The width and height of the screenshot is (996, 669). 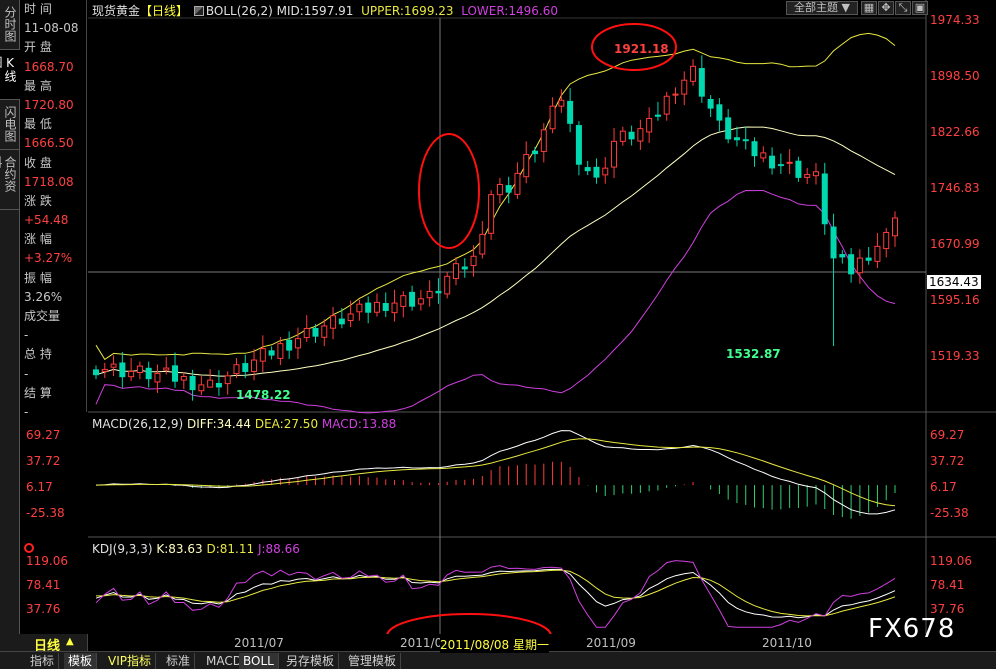 What do you see at coordinates (903, 8) in the screenshot?
I see `shrink-icon: ⤡` at bounding box center [903, 8].